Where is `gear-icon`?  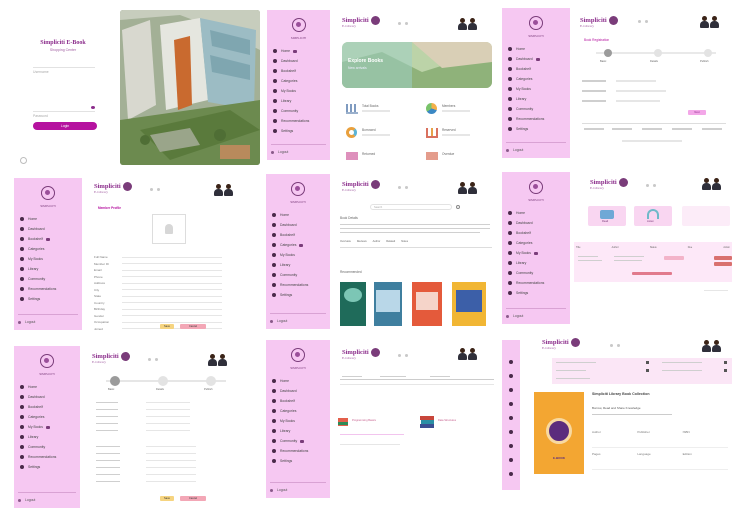
gear-icon is located at coordinates (511, 474).